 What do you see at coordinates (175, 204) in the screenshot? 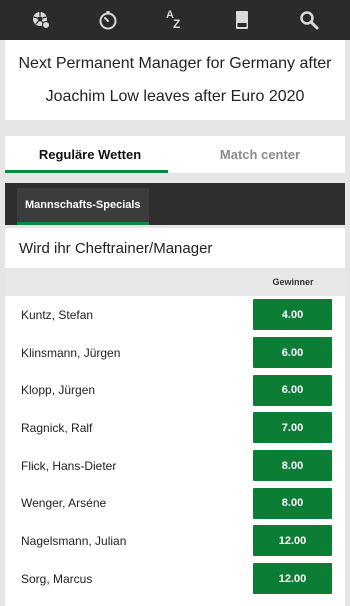
I see `section-bar: Mannschafts-Specials` at bounding box center [175, 204].